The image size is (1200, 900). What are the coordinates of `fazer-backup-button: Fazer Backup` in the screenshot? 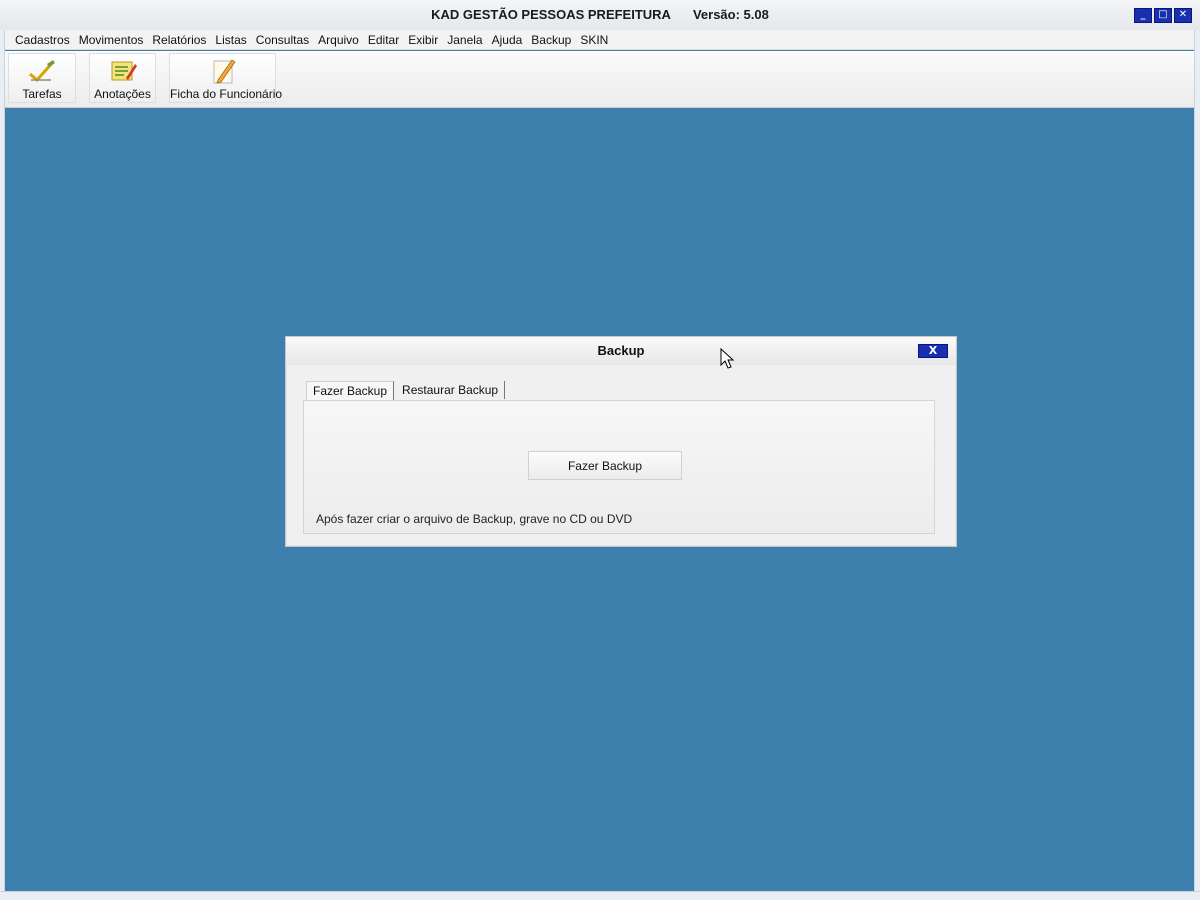 It's located at (605, 465).